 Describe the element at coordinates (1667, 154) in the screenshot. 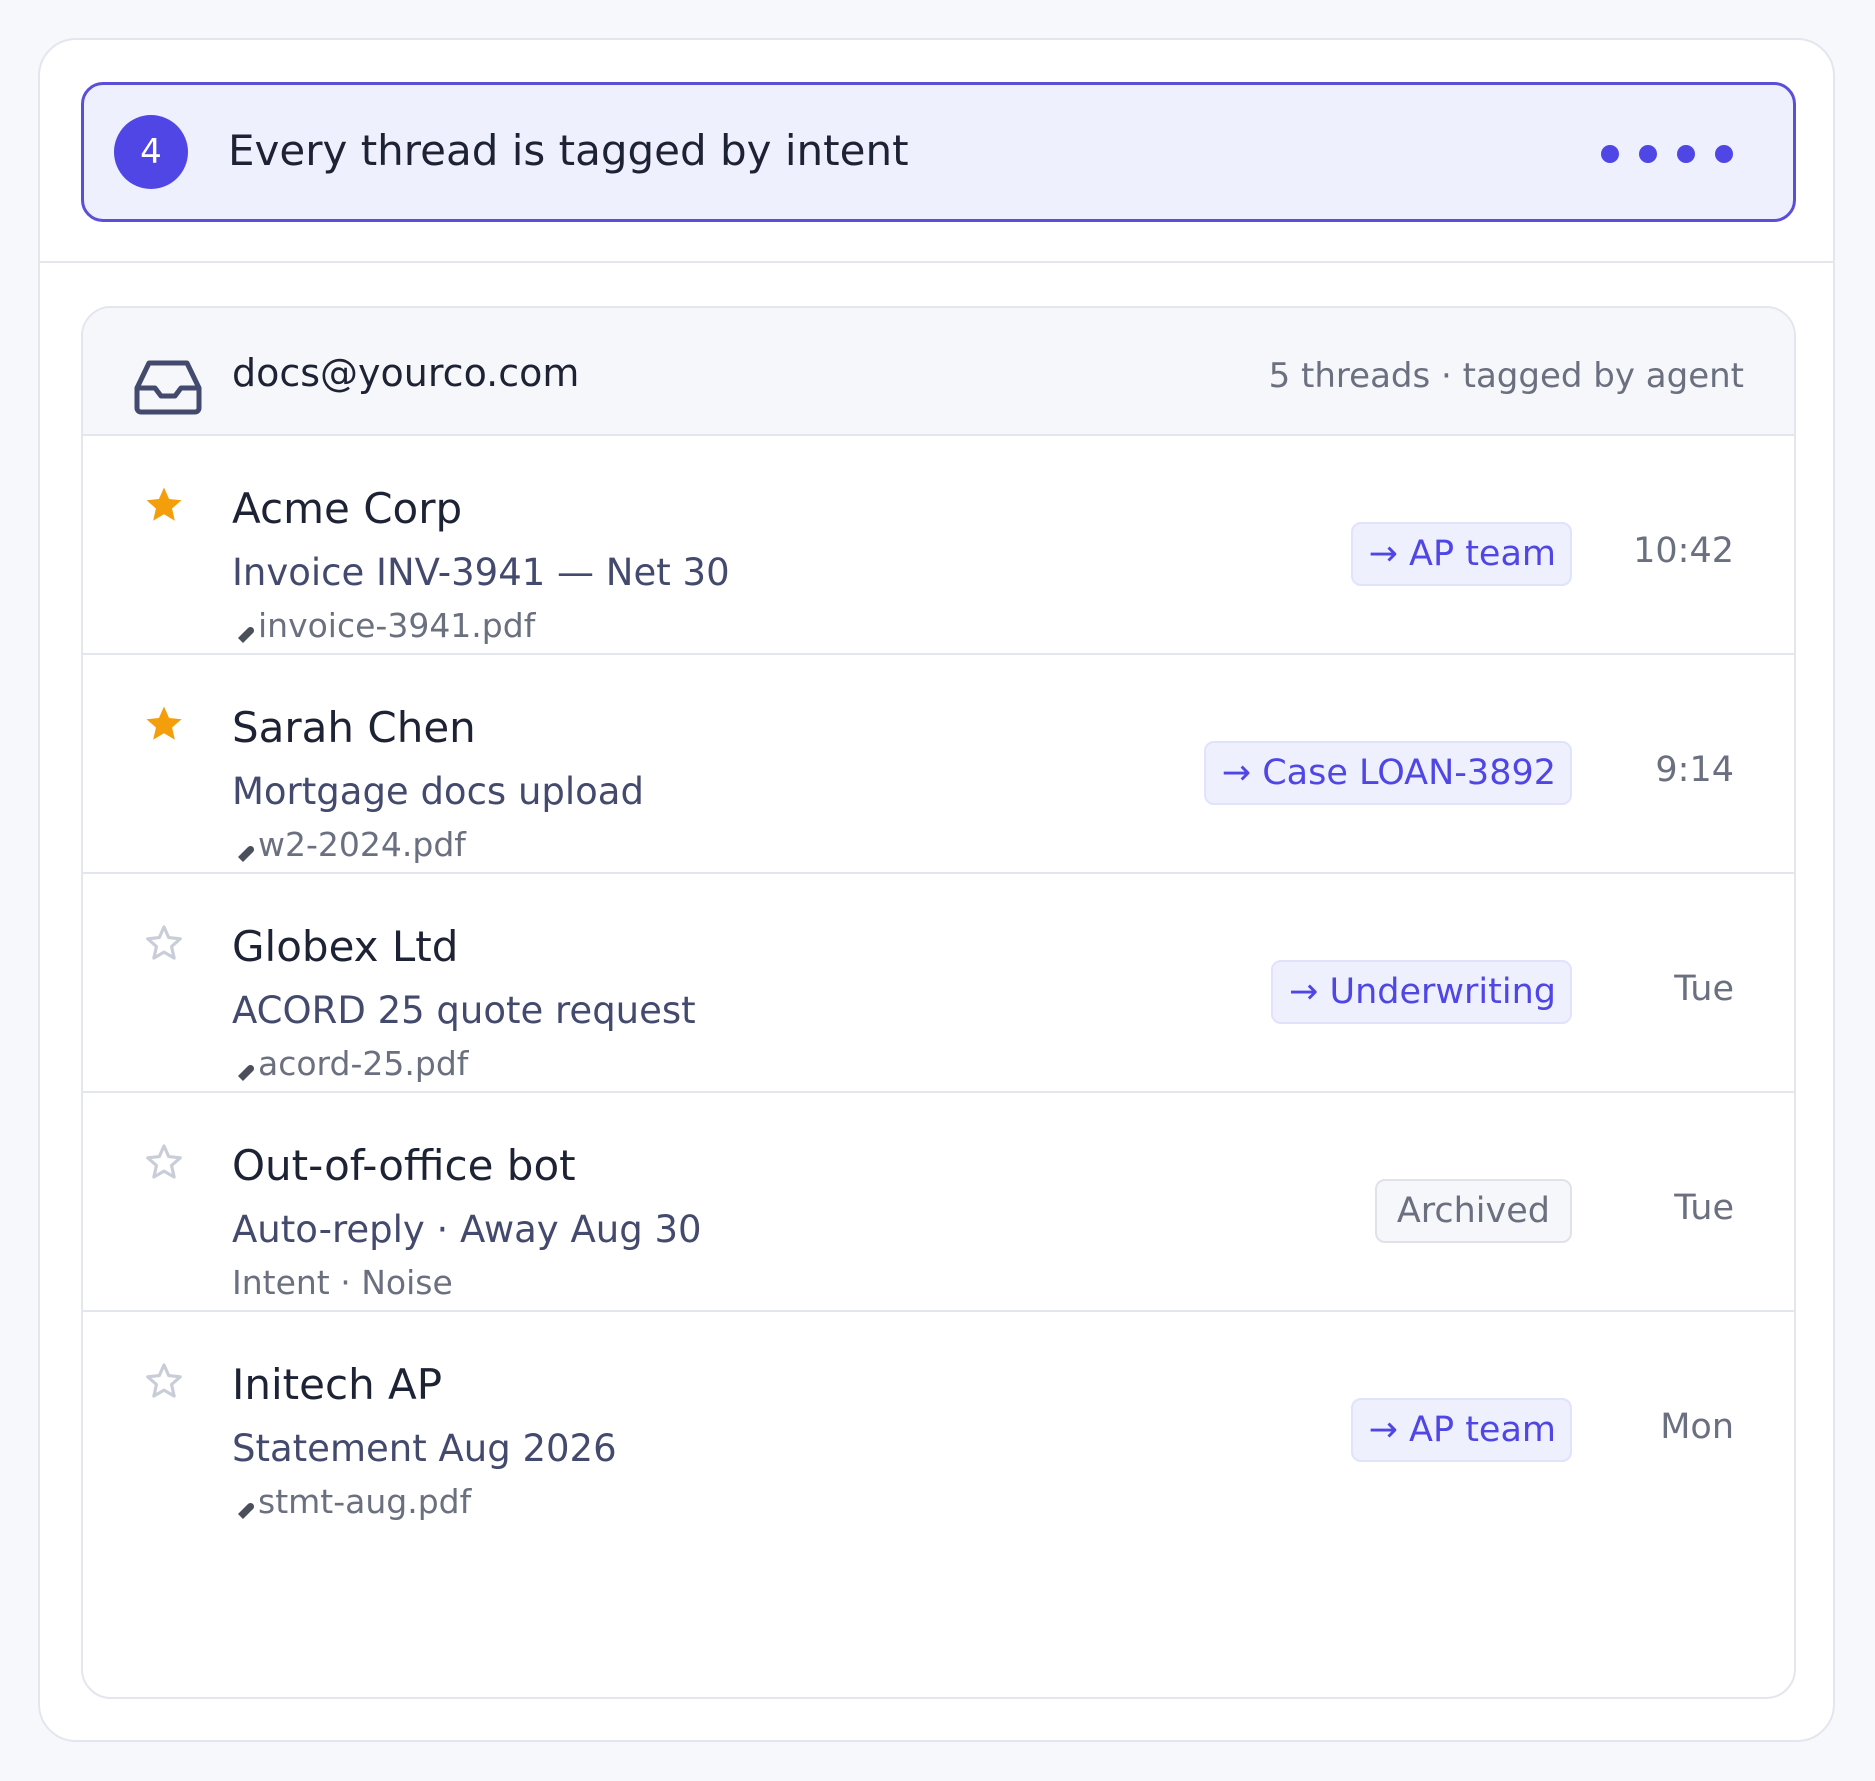

I see `progress-dots` at that location.